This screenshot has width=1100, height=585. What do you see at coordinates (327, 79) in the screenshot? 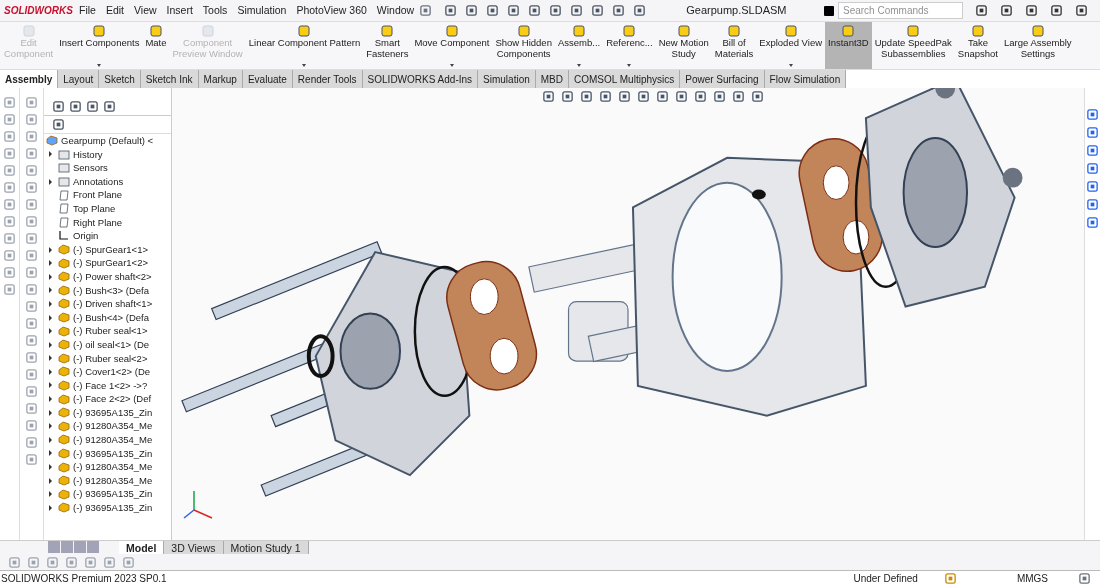
I see `ribbon-tab: Render Tools` at bounding box center [327, 79].